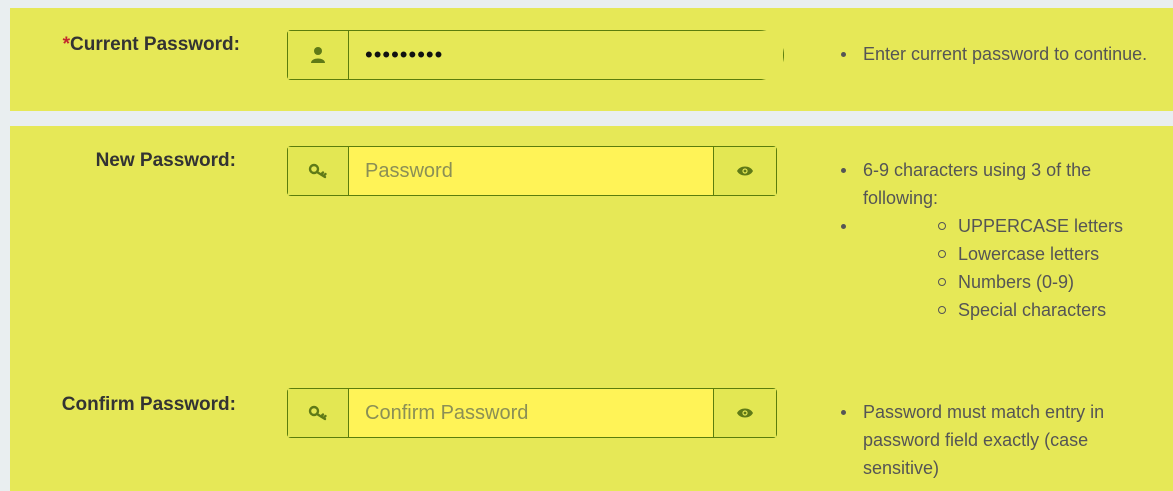 This screenshot has height=491, width=1173. I want to click on current-password-field: •••••••••, so click(535, 55).